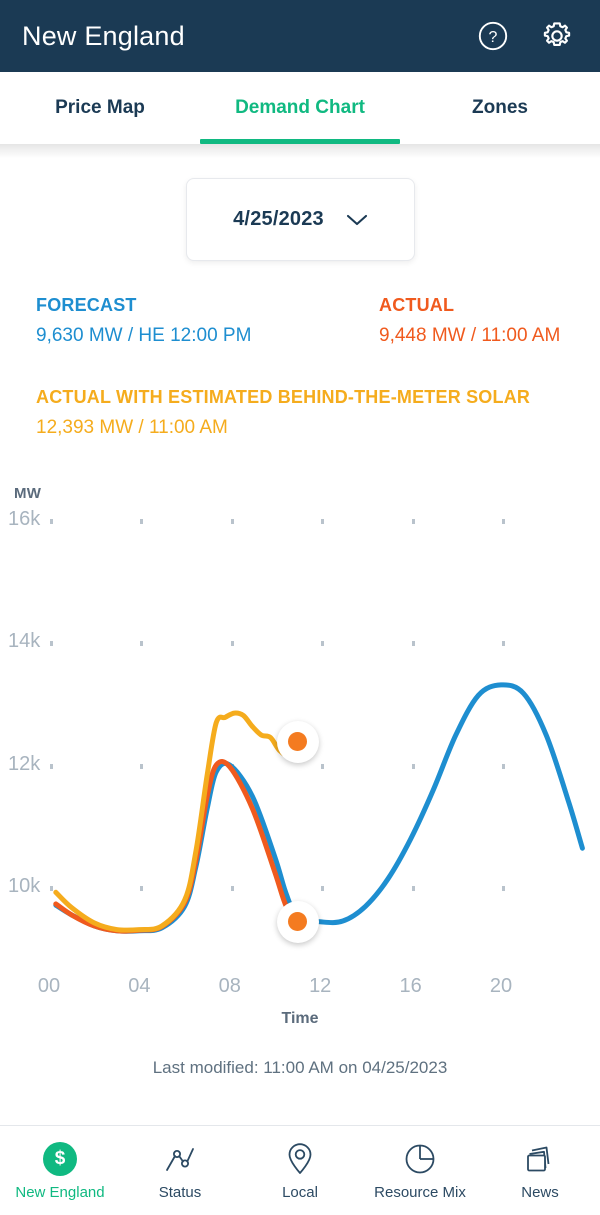 Image resolution: width=600 pixels, height=1215 pixels. What do you see at coordinates (420, 1159) in the screenshot?
I see `pie-chart-icon` at bounding box center [420, 1159].